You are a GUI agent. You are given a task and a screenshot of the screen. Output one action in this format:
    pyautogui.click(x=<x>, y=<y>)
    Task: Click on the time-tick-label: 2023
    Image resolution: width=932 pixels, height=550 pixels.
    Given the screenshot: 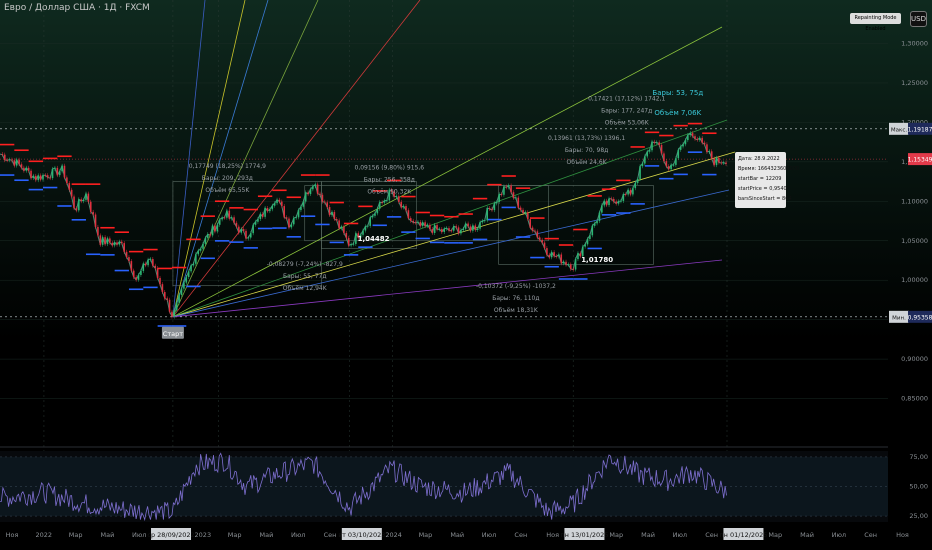 What is the action you would take?
    pyautogui.click(x=203, y=535)
    